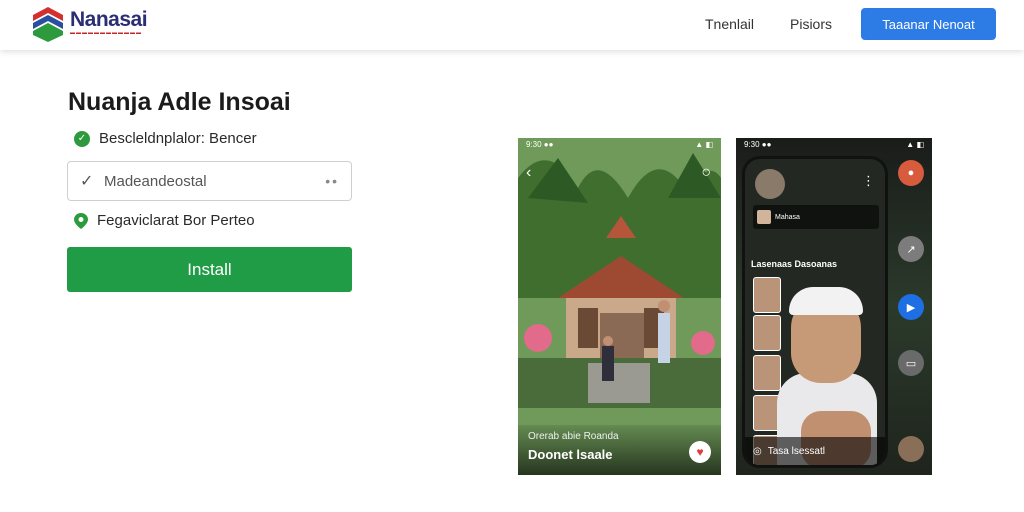  What do you see at coordinates (619, 450) in the screenshot?
I see `caption-bar: Orerab abie Roanda Doonet lsaale ♥` at bounding box center [619, 450].